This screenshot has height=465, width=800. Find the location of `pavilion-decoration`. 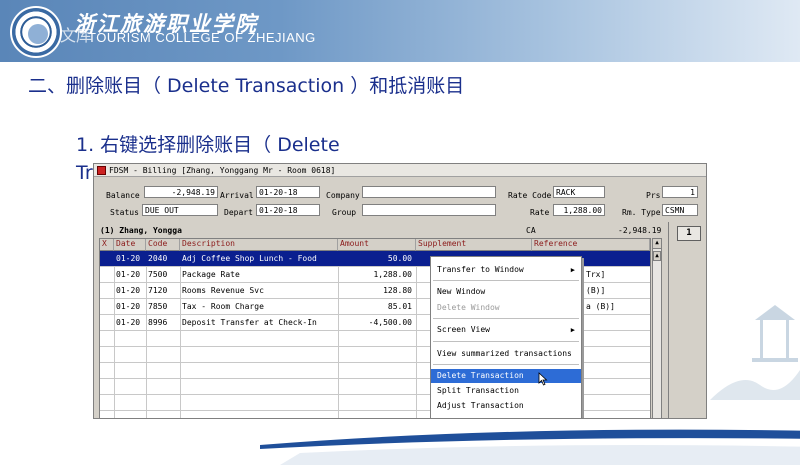

pavilion-decoration is located at coordinates (755, 352).